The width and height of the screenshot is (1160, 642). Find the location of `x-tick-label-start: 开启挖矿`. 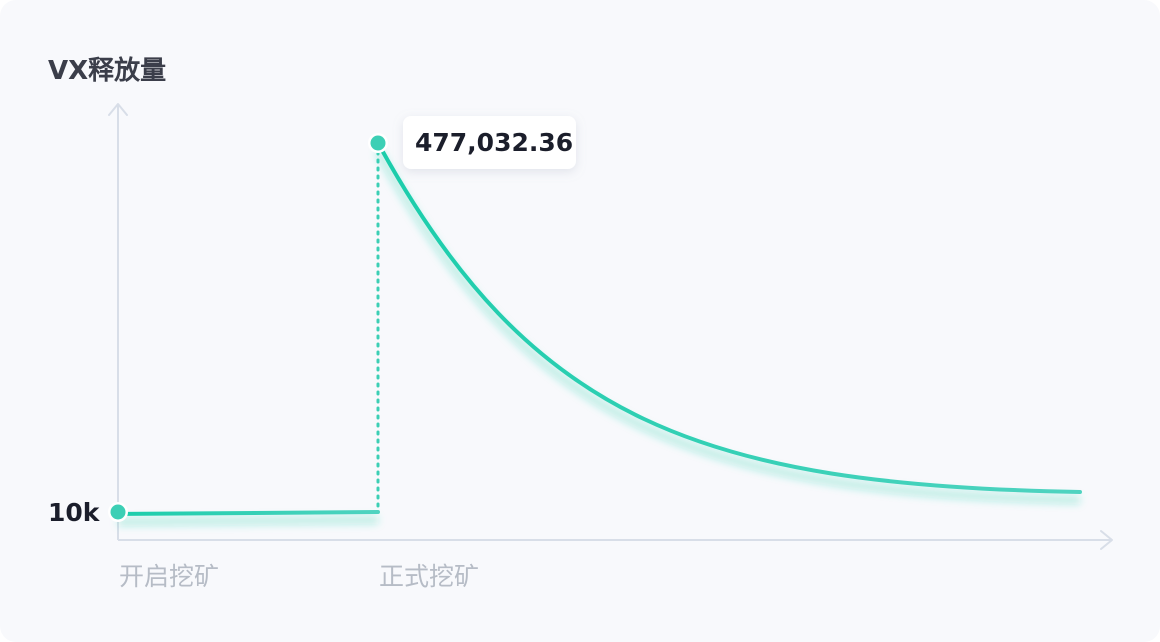

x-tick-label-start: 开启挖矿 is located at coordinates (169, 576).